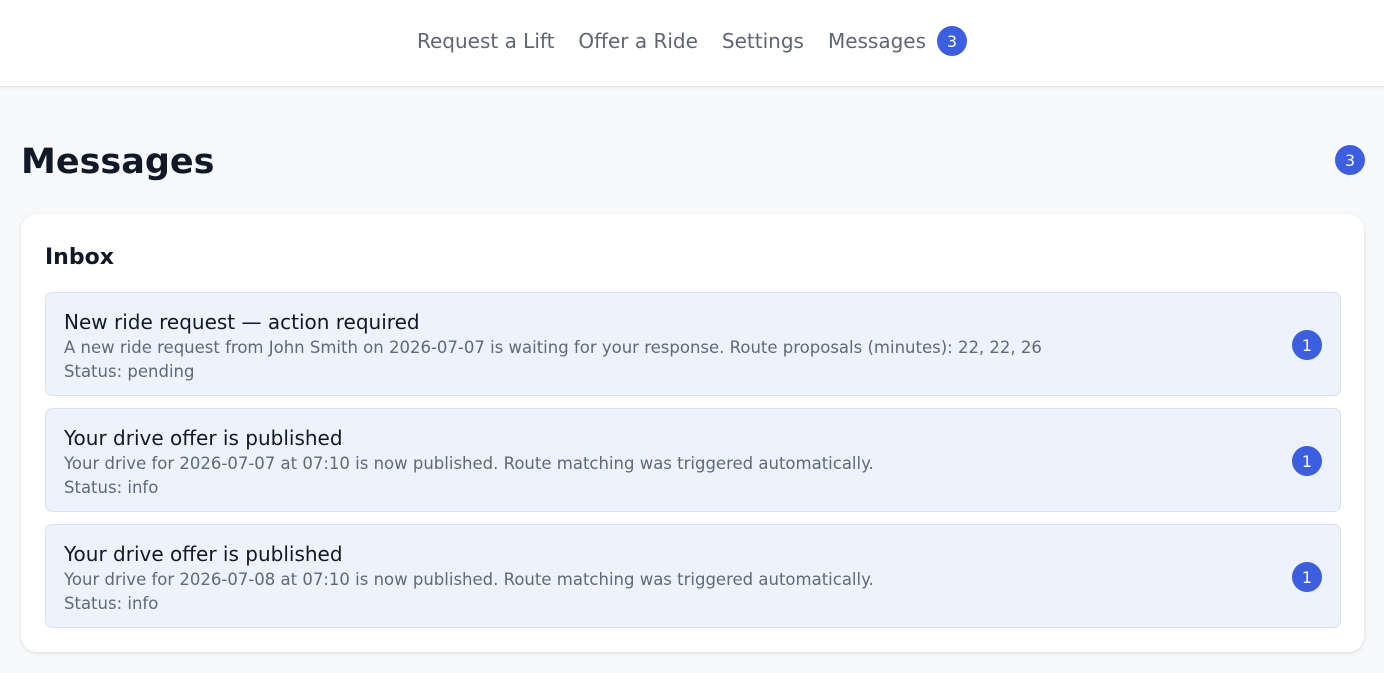 The image size is (1384, 673). Describe the element at coordinates (952, 41) in the screenshot. I see `nav-messages-badge: 3` at that location.